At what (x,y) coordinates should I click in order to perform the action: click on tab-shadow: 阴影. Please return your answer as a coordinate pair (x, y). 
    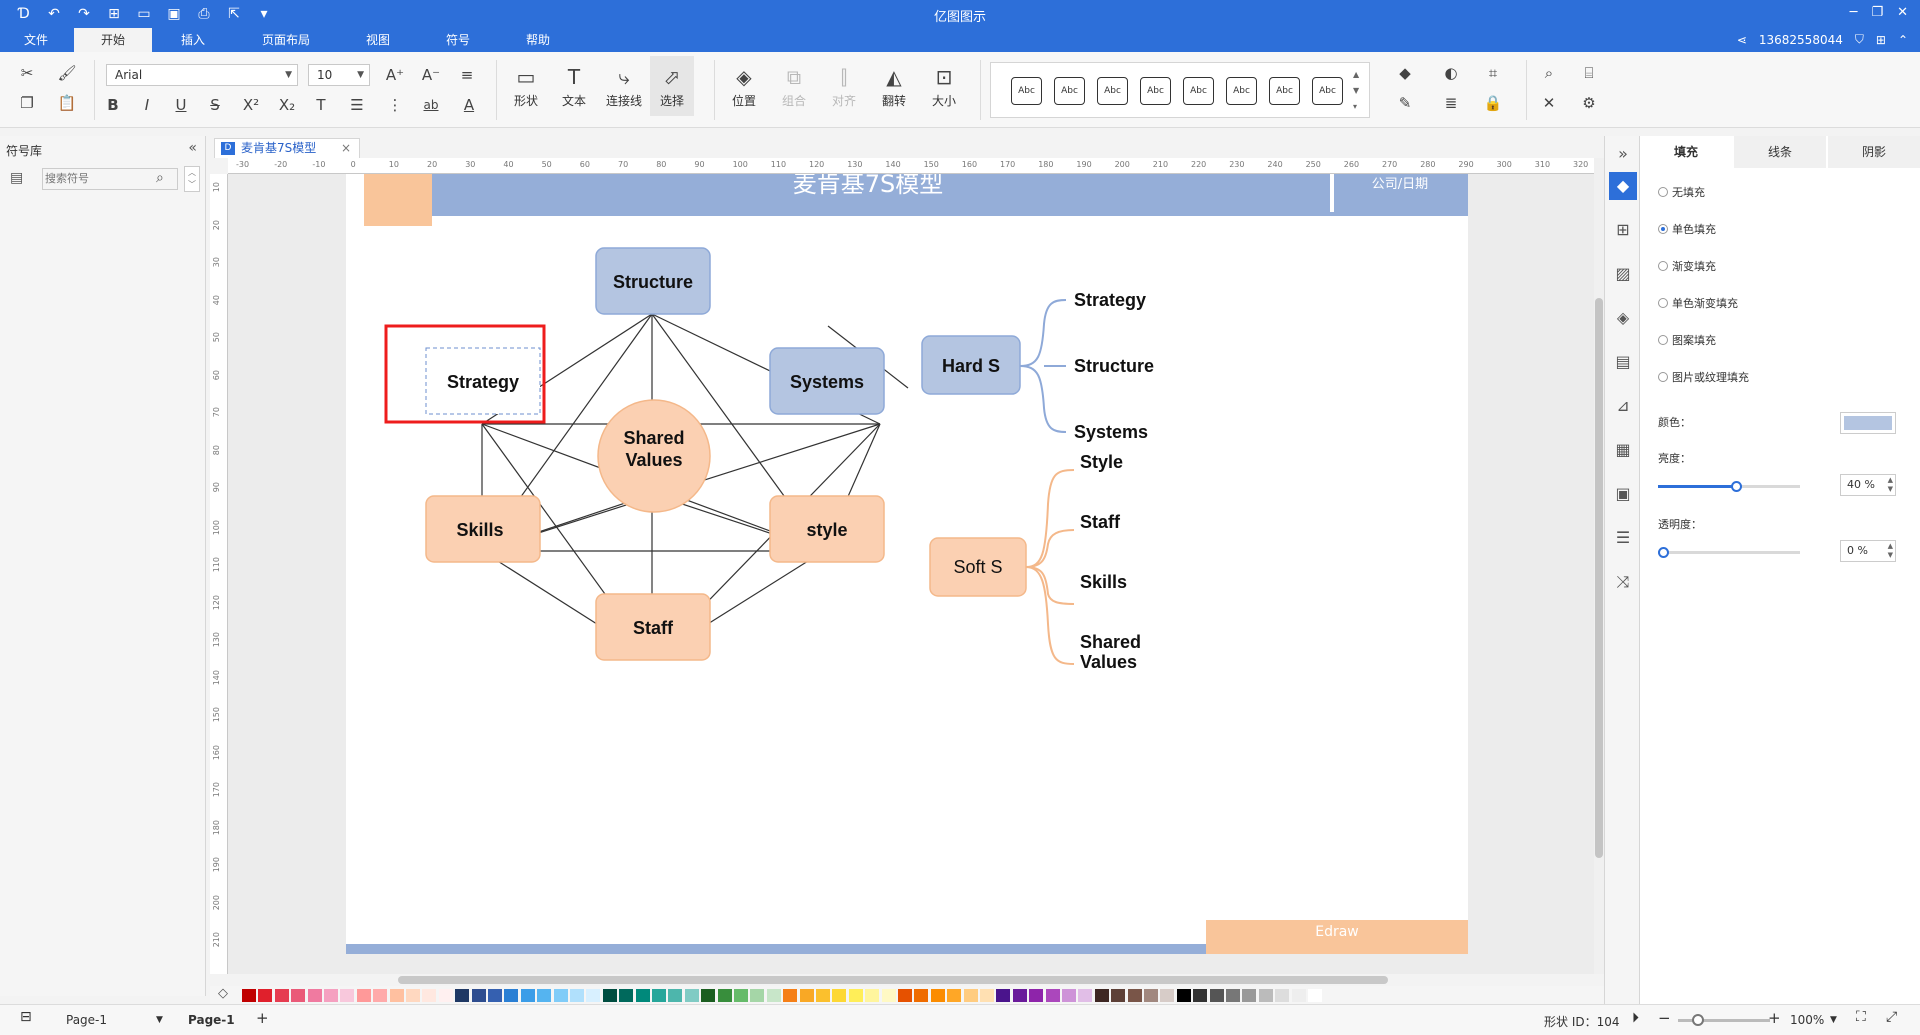
    Looking at the image, I should click on (1874, 152).